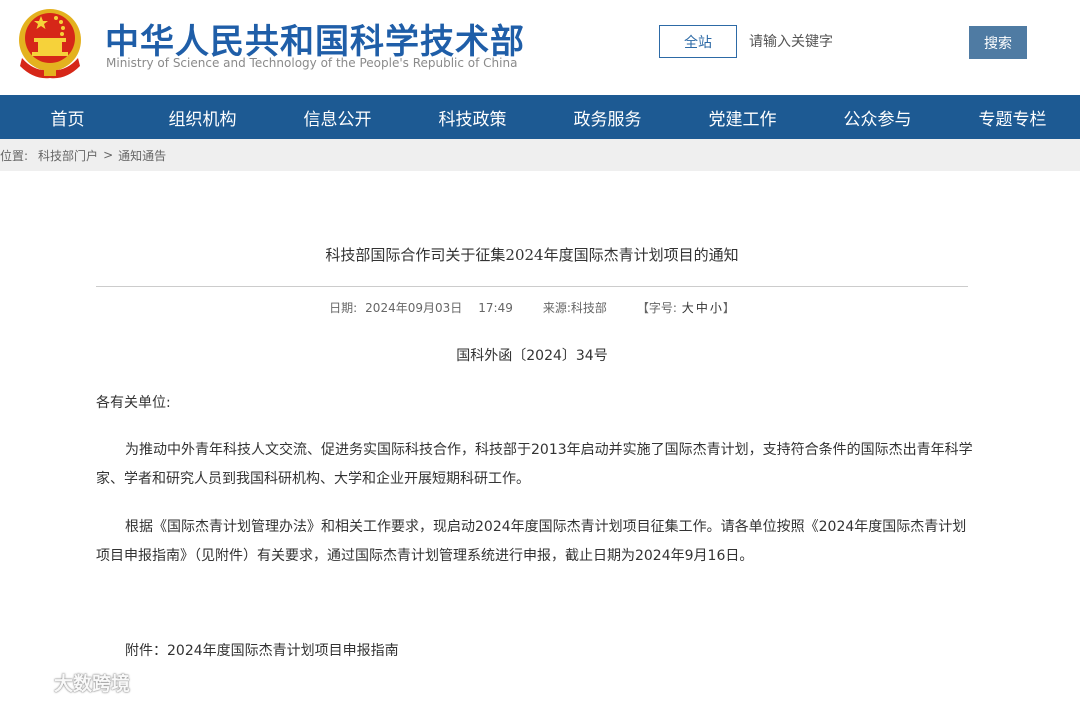  What do you see at coordinates (495, 308) in the screenshot?
I see `publish-time: 17:49` at bounding box center [495, 308].